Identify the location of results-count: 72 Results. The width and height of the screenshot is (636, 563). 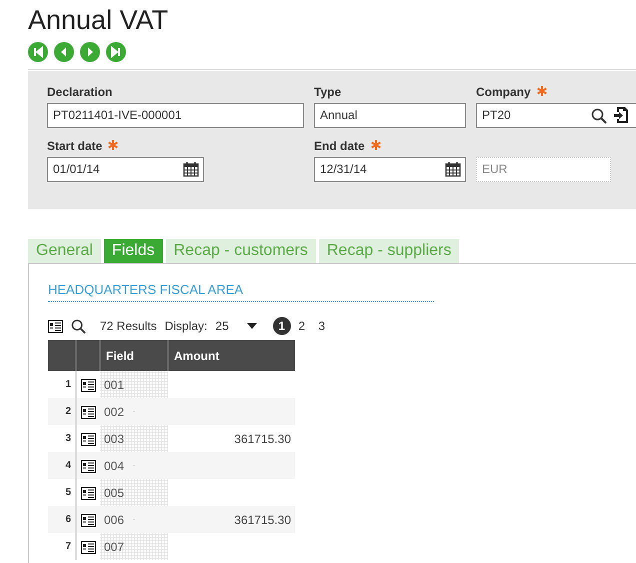
(128, 327).